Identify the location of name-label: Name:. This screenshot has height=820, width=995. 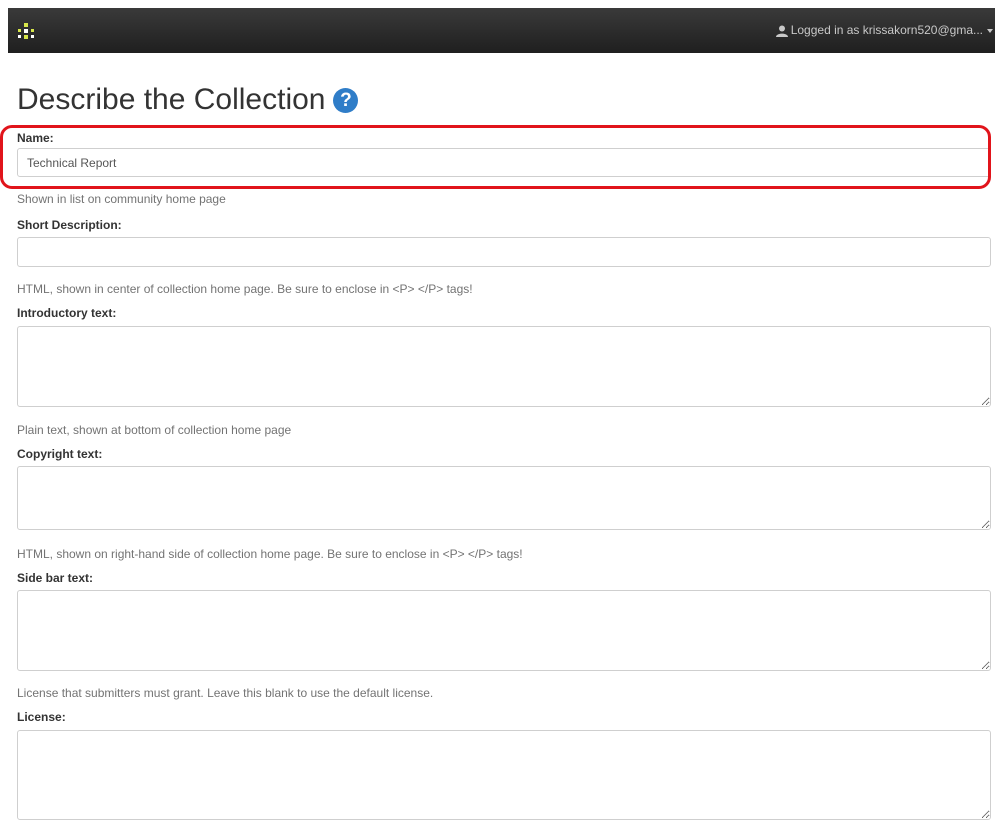
(35, 138).